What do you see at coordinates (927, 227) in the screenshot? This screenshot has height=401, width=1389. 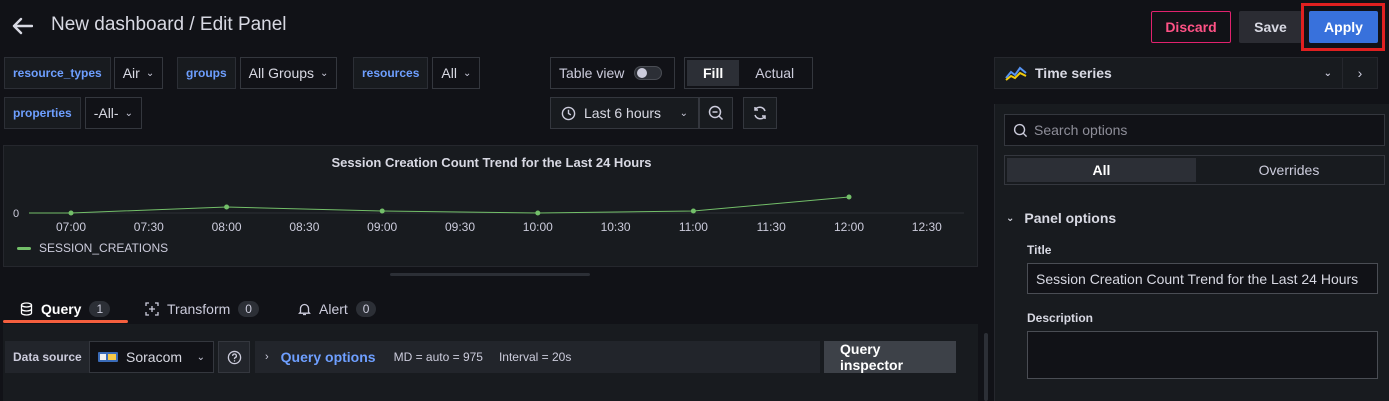 I see `x-tick-label: 12:30` at bounding box center [927, 227].